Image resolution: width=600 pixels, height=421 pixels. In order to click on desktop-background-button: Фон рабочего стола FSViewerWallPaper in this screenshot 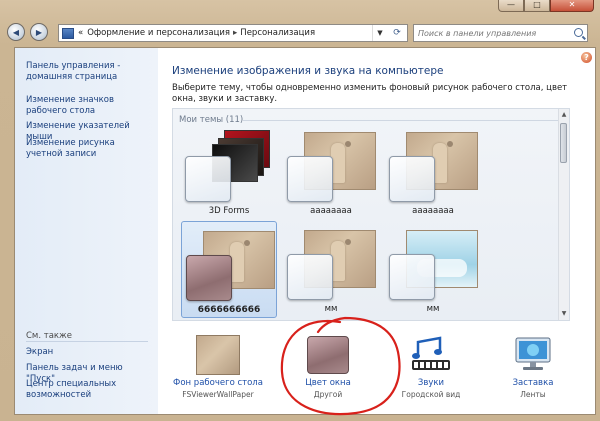, I will do `click(218, 367)`.